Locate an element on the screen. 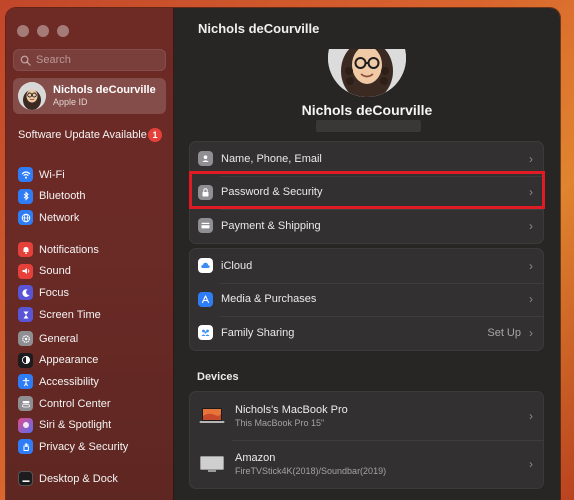 The image size is (574, 500). wifi-icon is located at coordinates (25, 175).